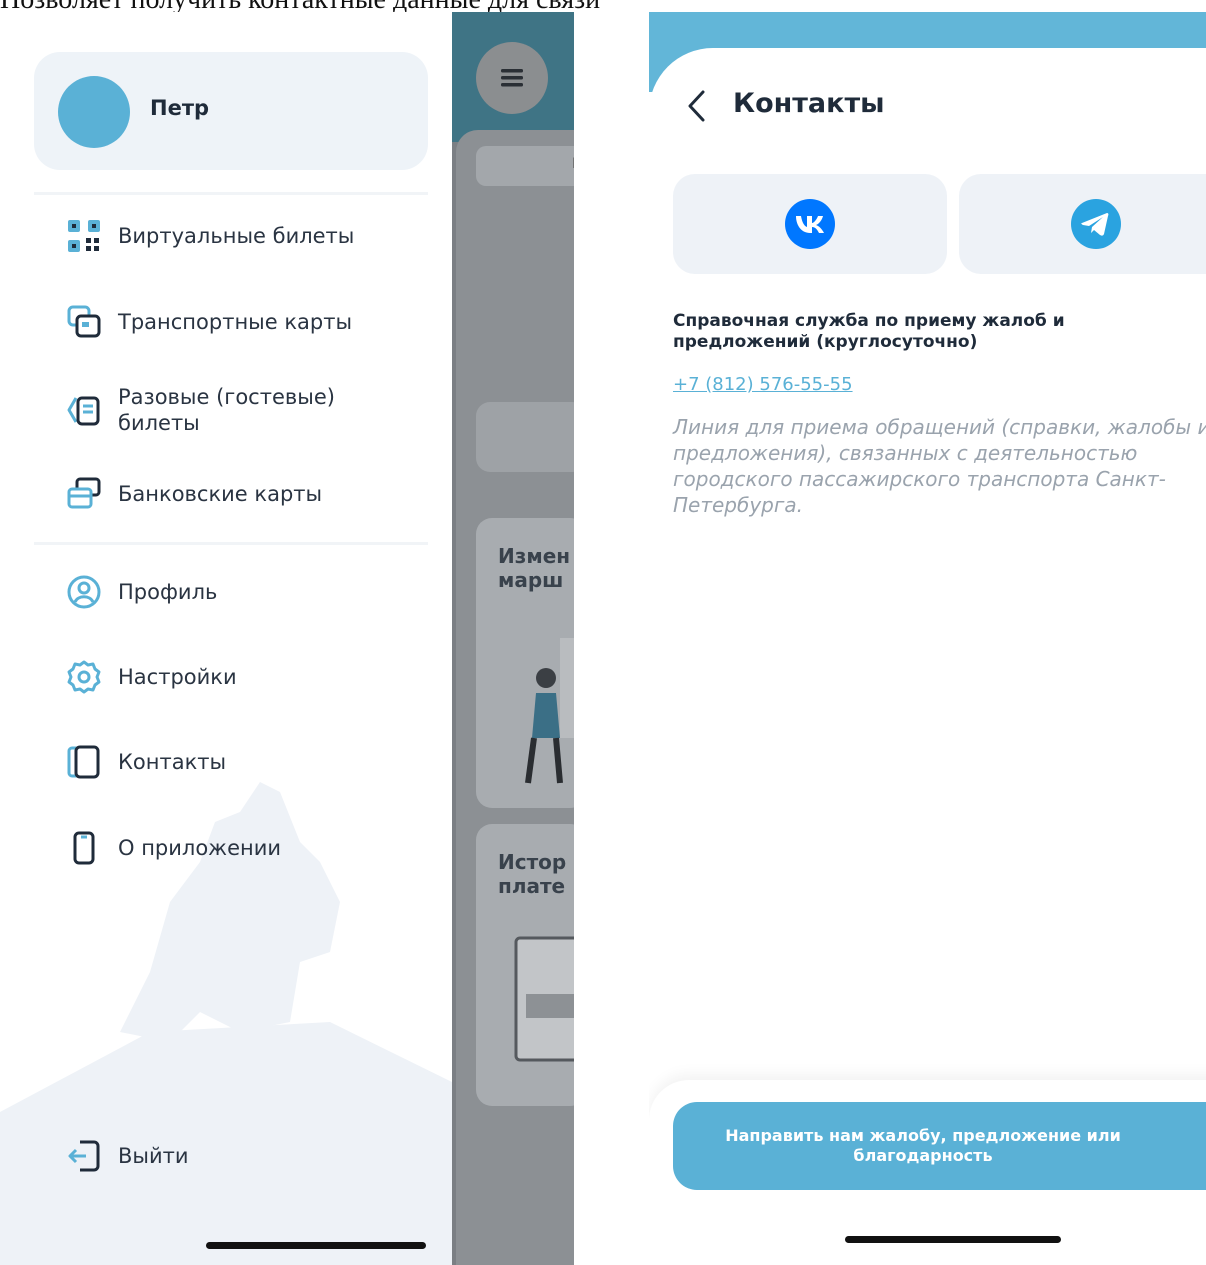 The width and height of the screenshot is (1206, 1265). I want to click on menu-item-transport-cards: Транспортные карты, so click(208, 322).